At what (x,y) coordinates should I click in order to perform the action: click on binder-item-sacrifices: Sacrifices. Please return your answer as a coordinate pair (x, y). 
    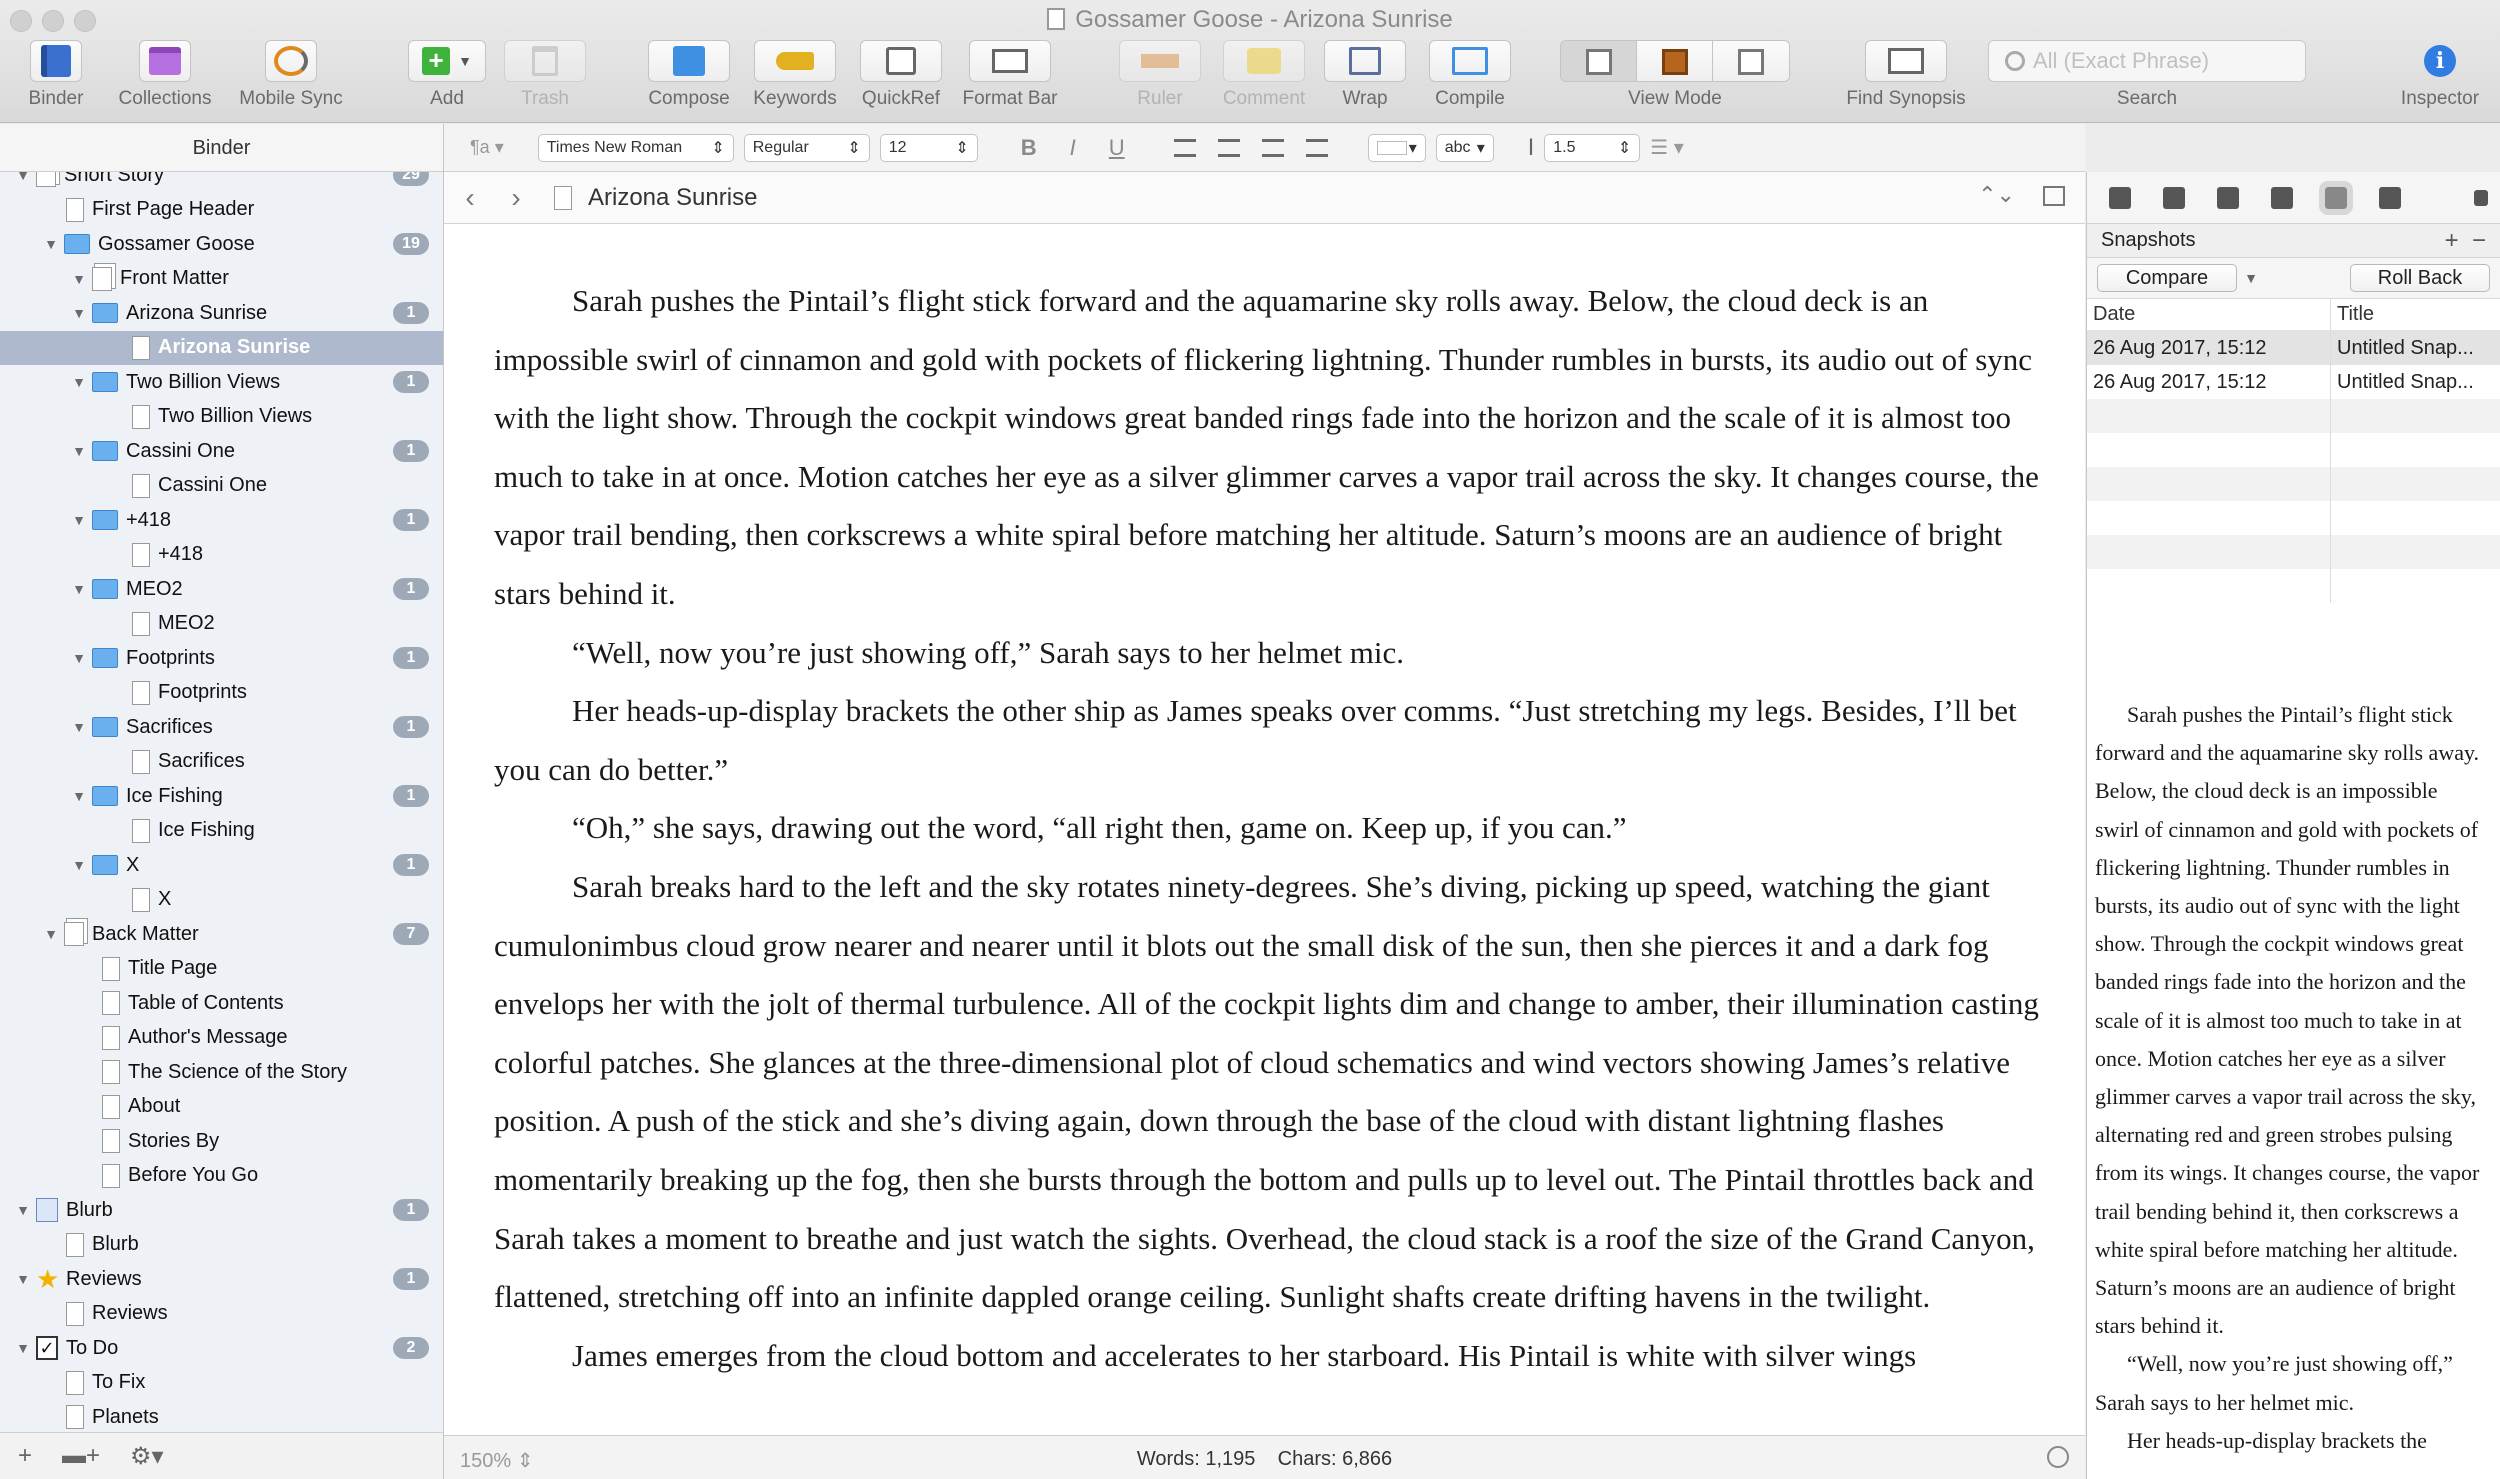
    Looking at the image, I should click on (221, 762).